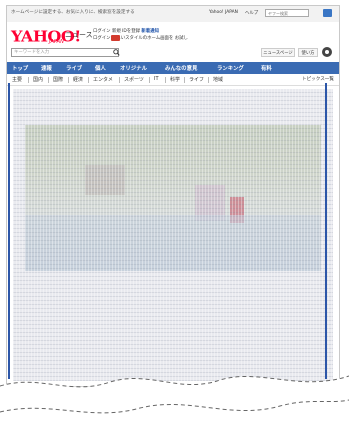 Image resolution: width=349 pixels, height=424 pixels. What do you see at coordinates (79, 35) in the screenshot?
I see `news-label: ニュース` at bounding box center [79, 35].